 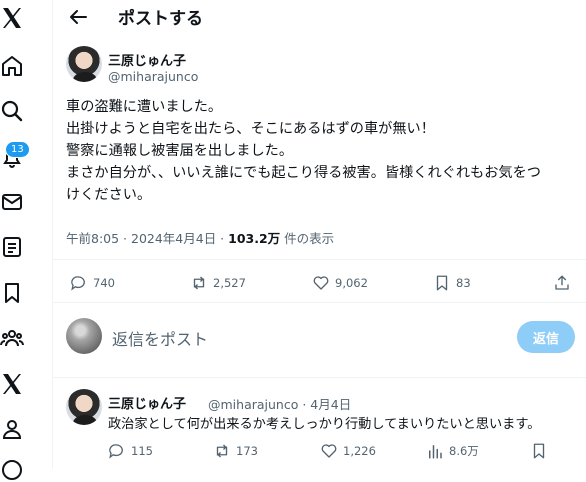 What do you see at coordinates (104, 283) in the screenshot?
I see `reply-count: 740` at bounding box center [104, 283].